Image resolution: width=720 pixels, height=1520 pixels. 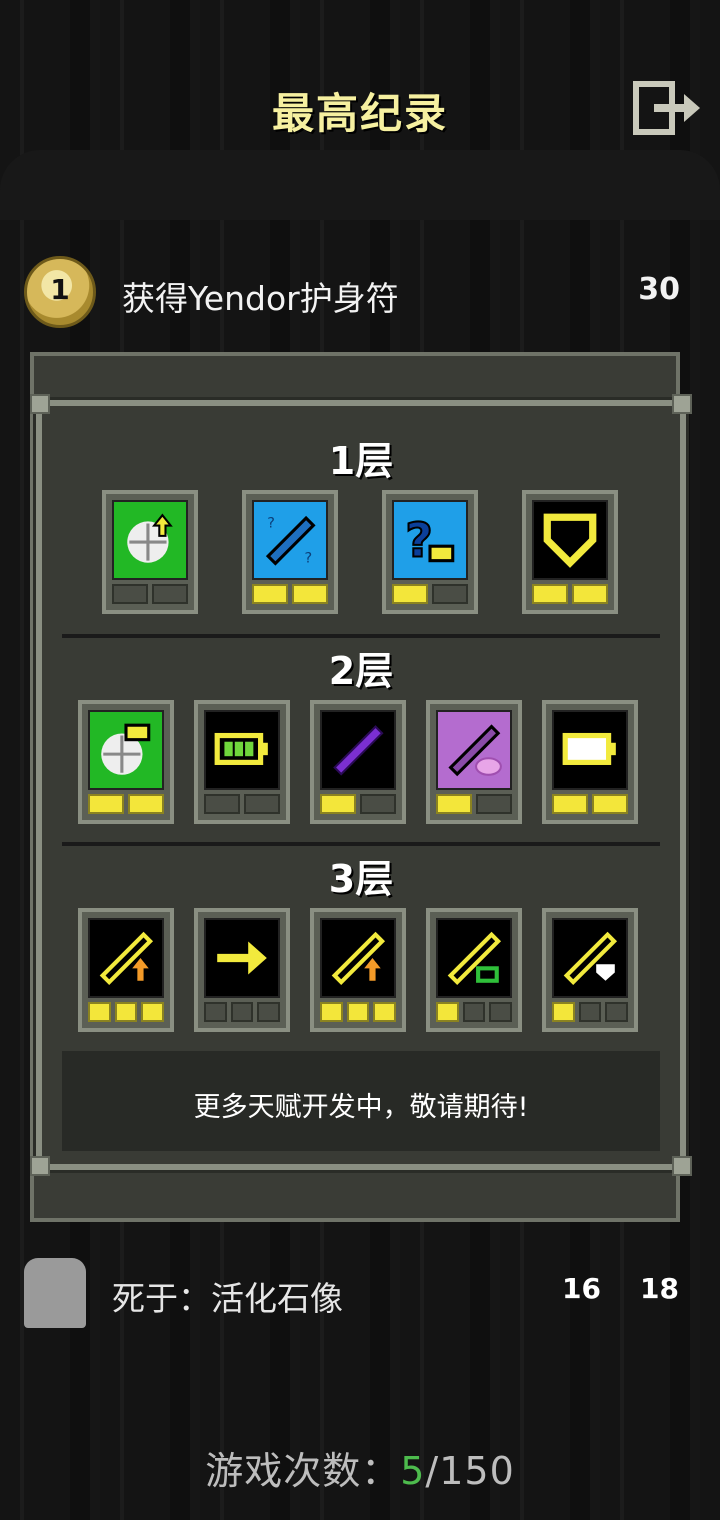 What do you see at coordinates (360, 185) in the screenshot?
I see `background-arch` at bounding box center [360, 185].